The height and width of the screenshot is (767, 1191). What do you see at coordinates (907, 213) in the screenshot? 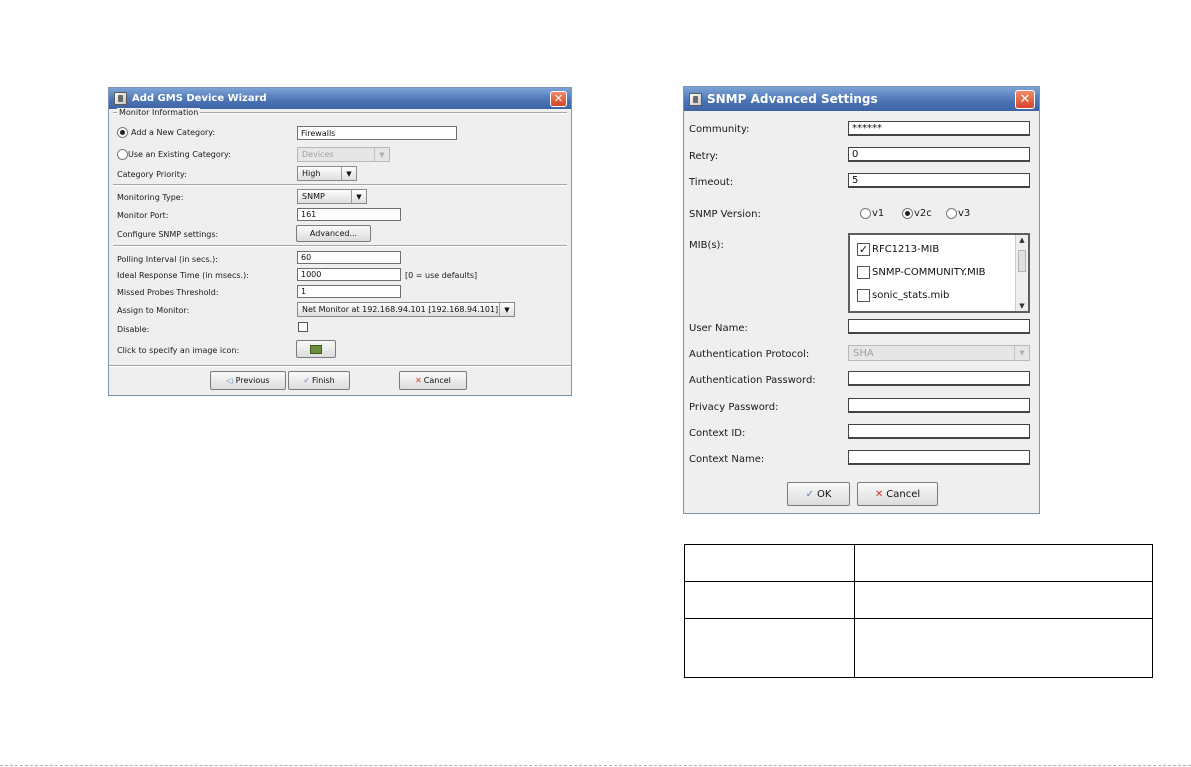
I see `version-v2c-radio` at bounding box center [907, 213].